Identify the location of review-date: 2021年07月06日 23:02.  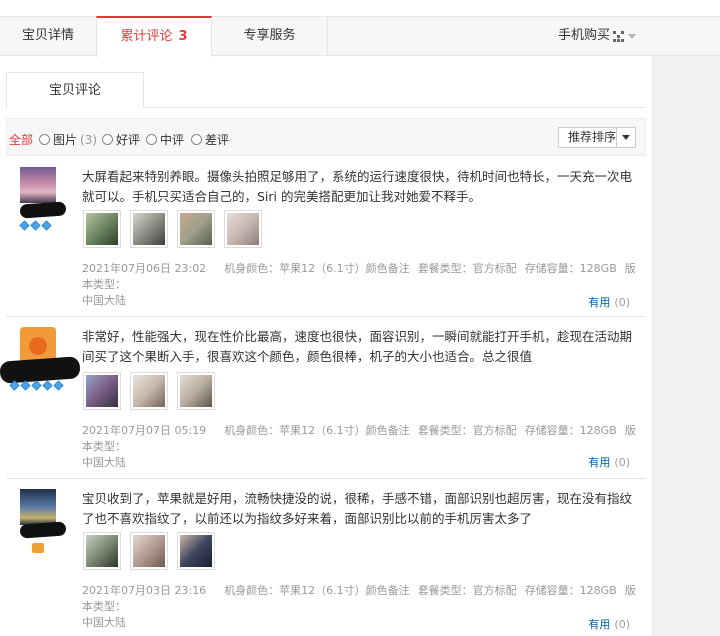
(144, 268).